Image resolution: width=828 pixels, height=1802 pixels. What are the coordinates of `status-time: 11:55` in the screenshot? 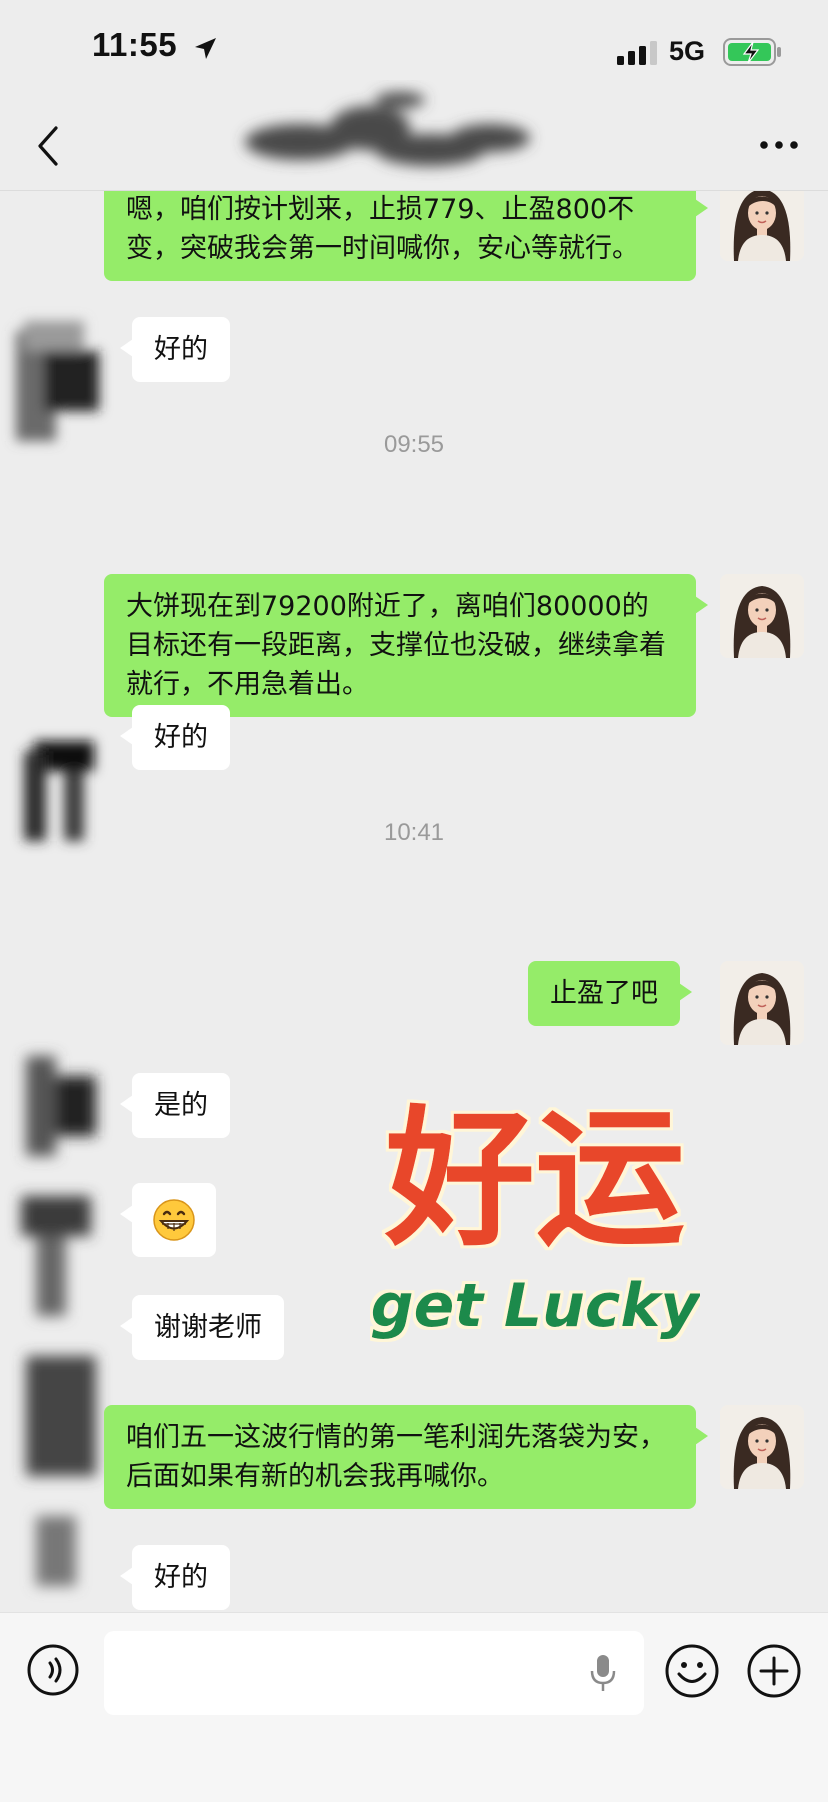 It's located at (135, 44).